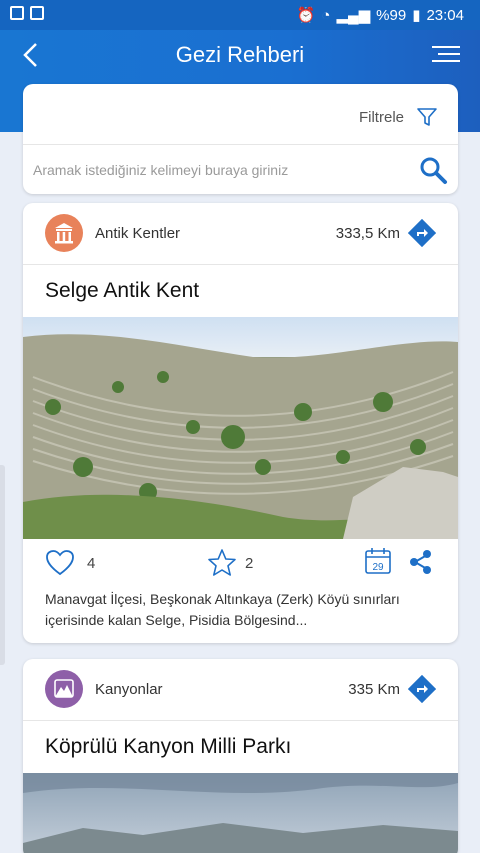 This screenshot has height=853, width=480. Describe the element at coordinates (381, 117) in the screenshot. I see `filter-label: Filtrele` at that location.